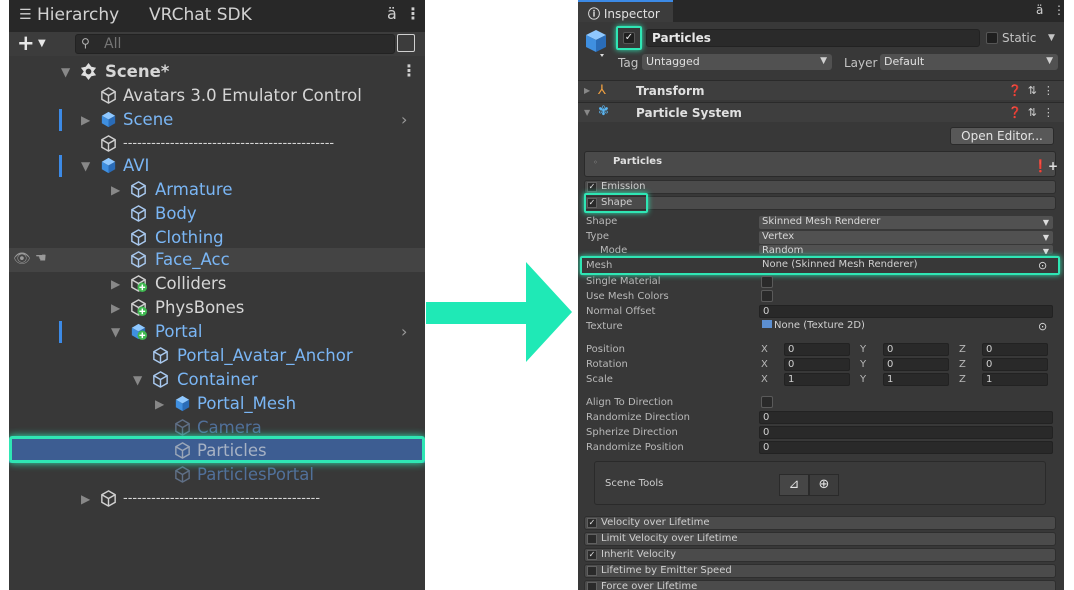 This screenshot has width=1074, height=590. I want to click on tree-row: Clothing, so click(217, 238).